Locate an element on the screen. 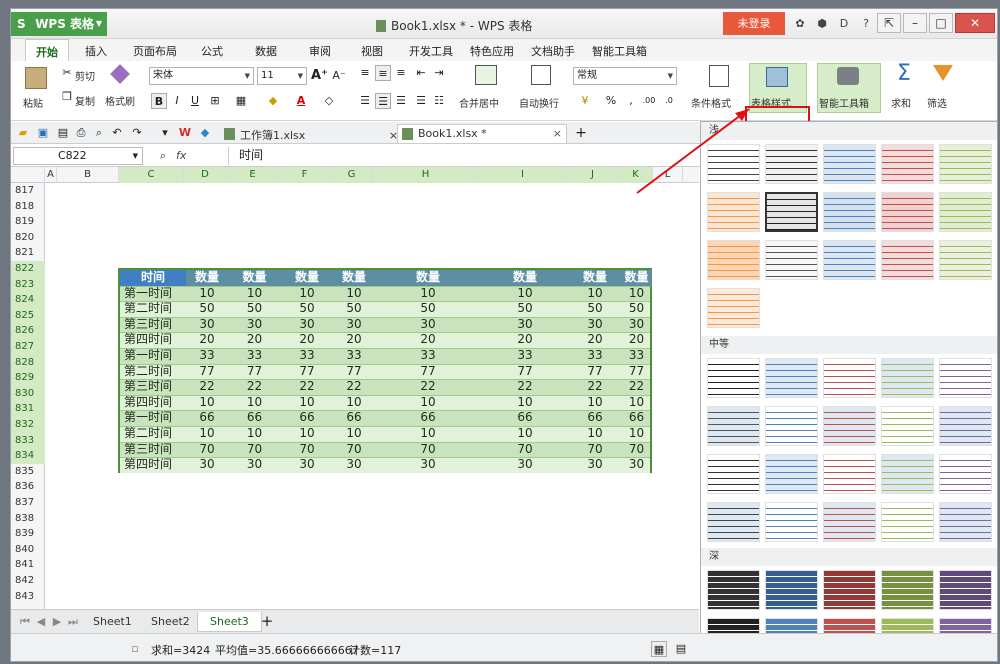 The image size is (1000, 664). column-header: A is located at coordinates (51, 175).